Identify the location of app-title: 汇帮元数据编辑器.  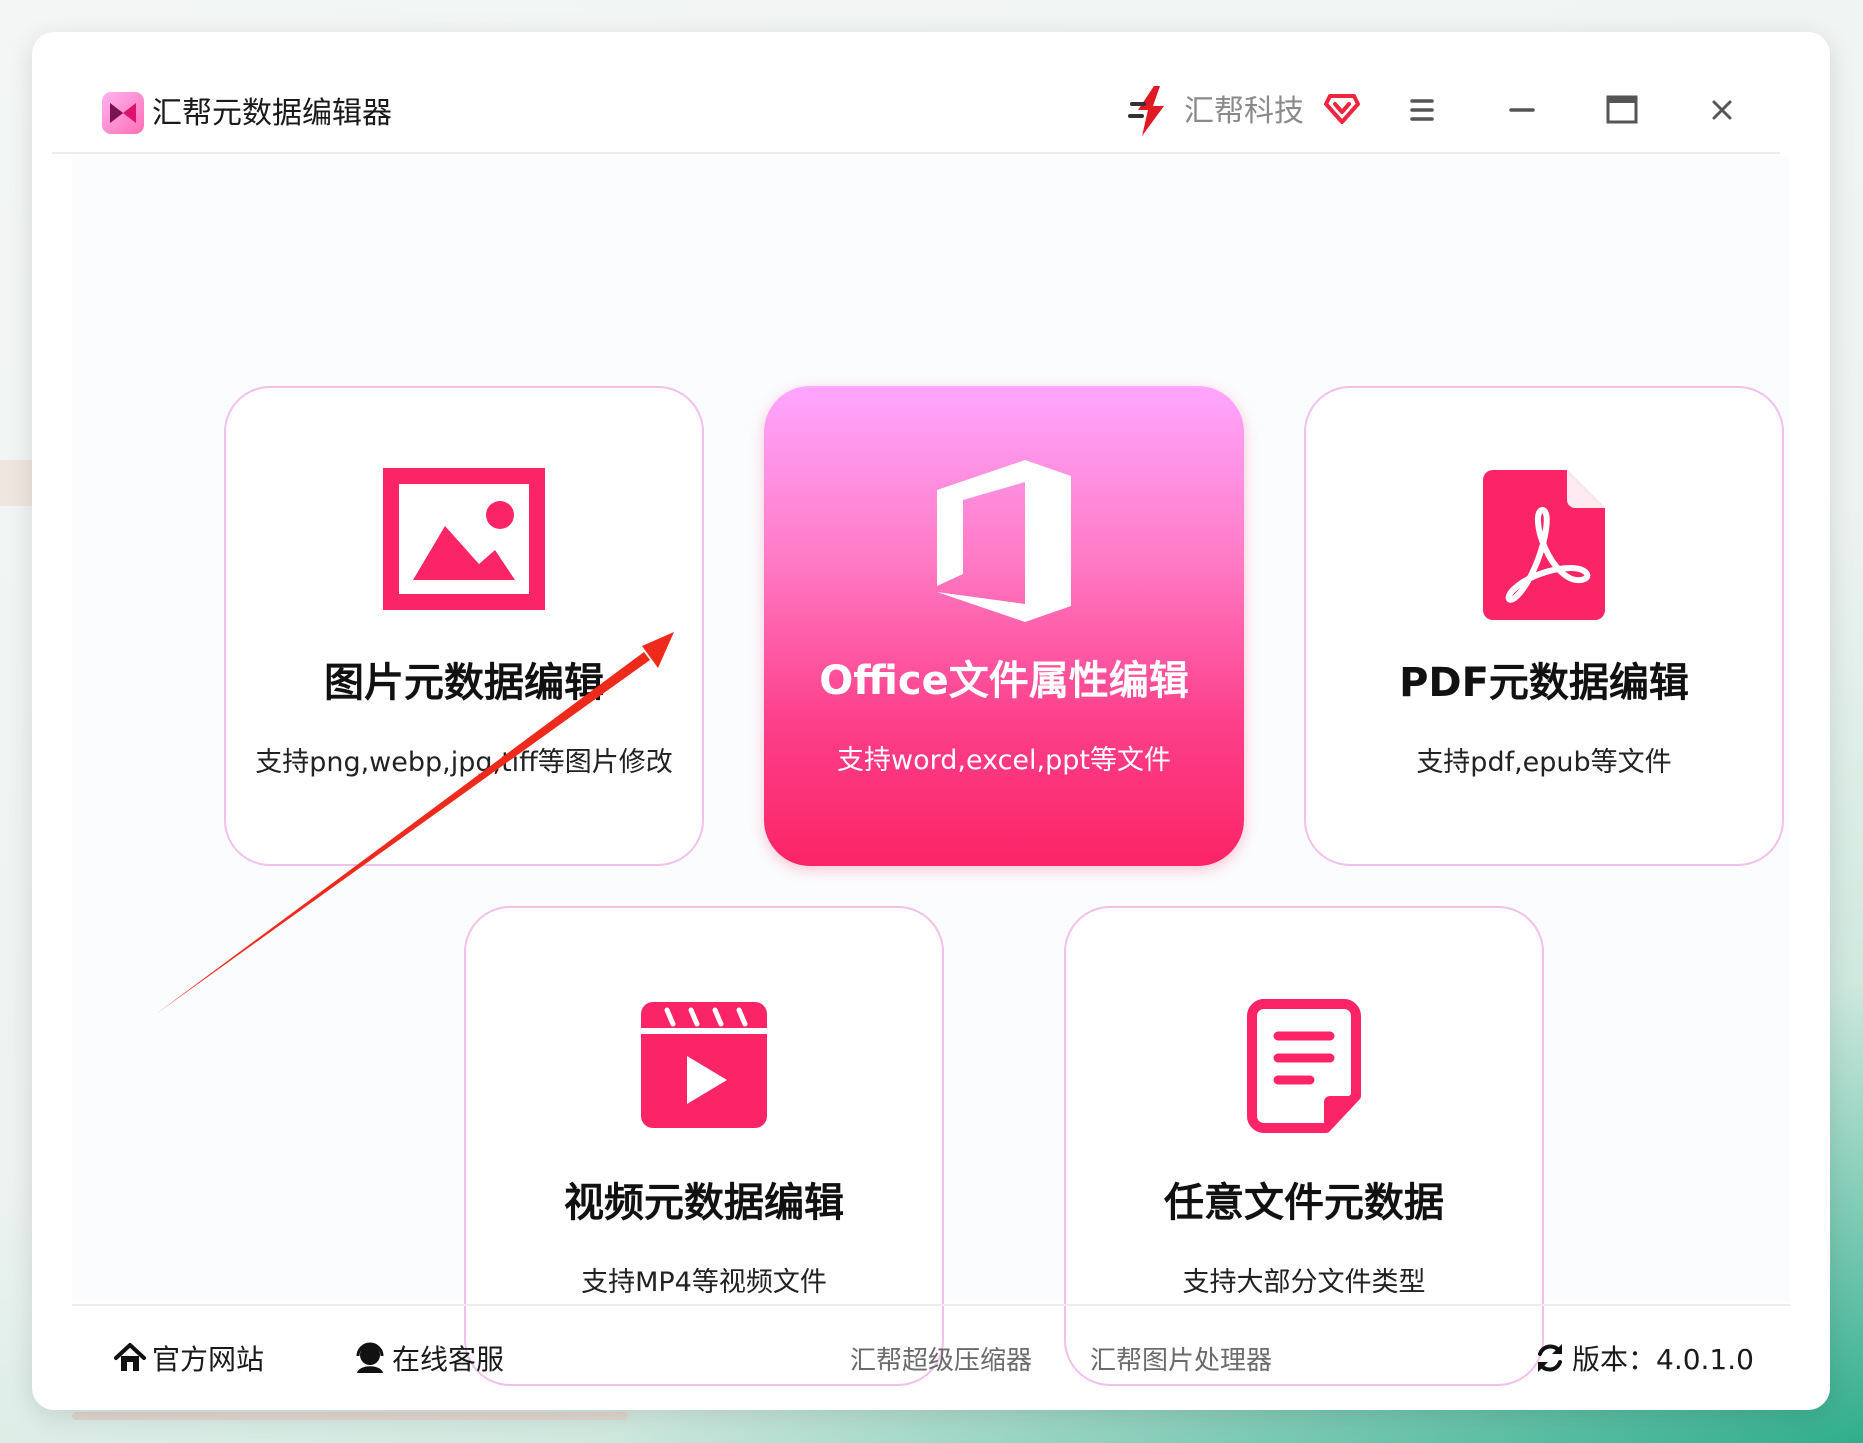
(272, 113).